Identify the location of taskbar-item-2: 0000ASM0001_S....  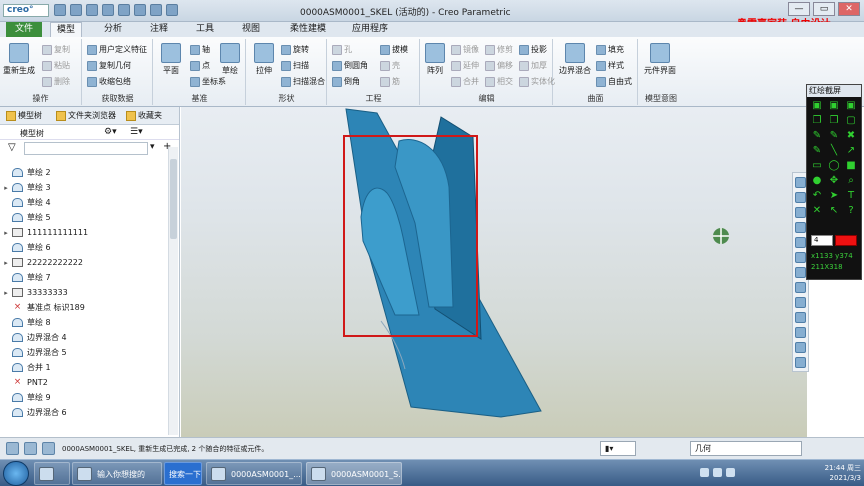
(354, 473).